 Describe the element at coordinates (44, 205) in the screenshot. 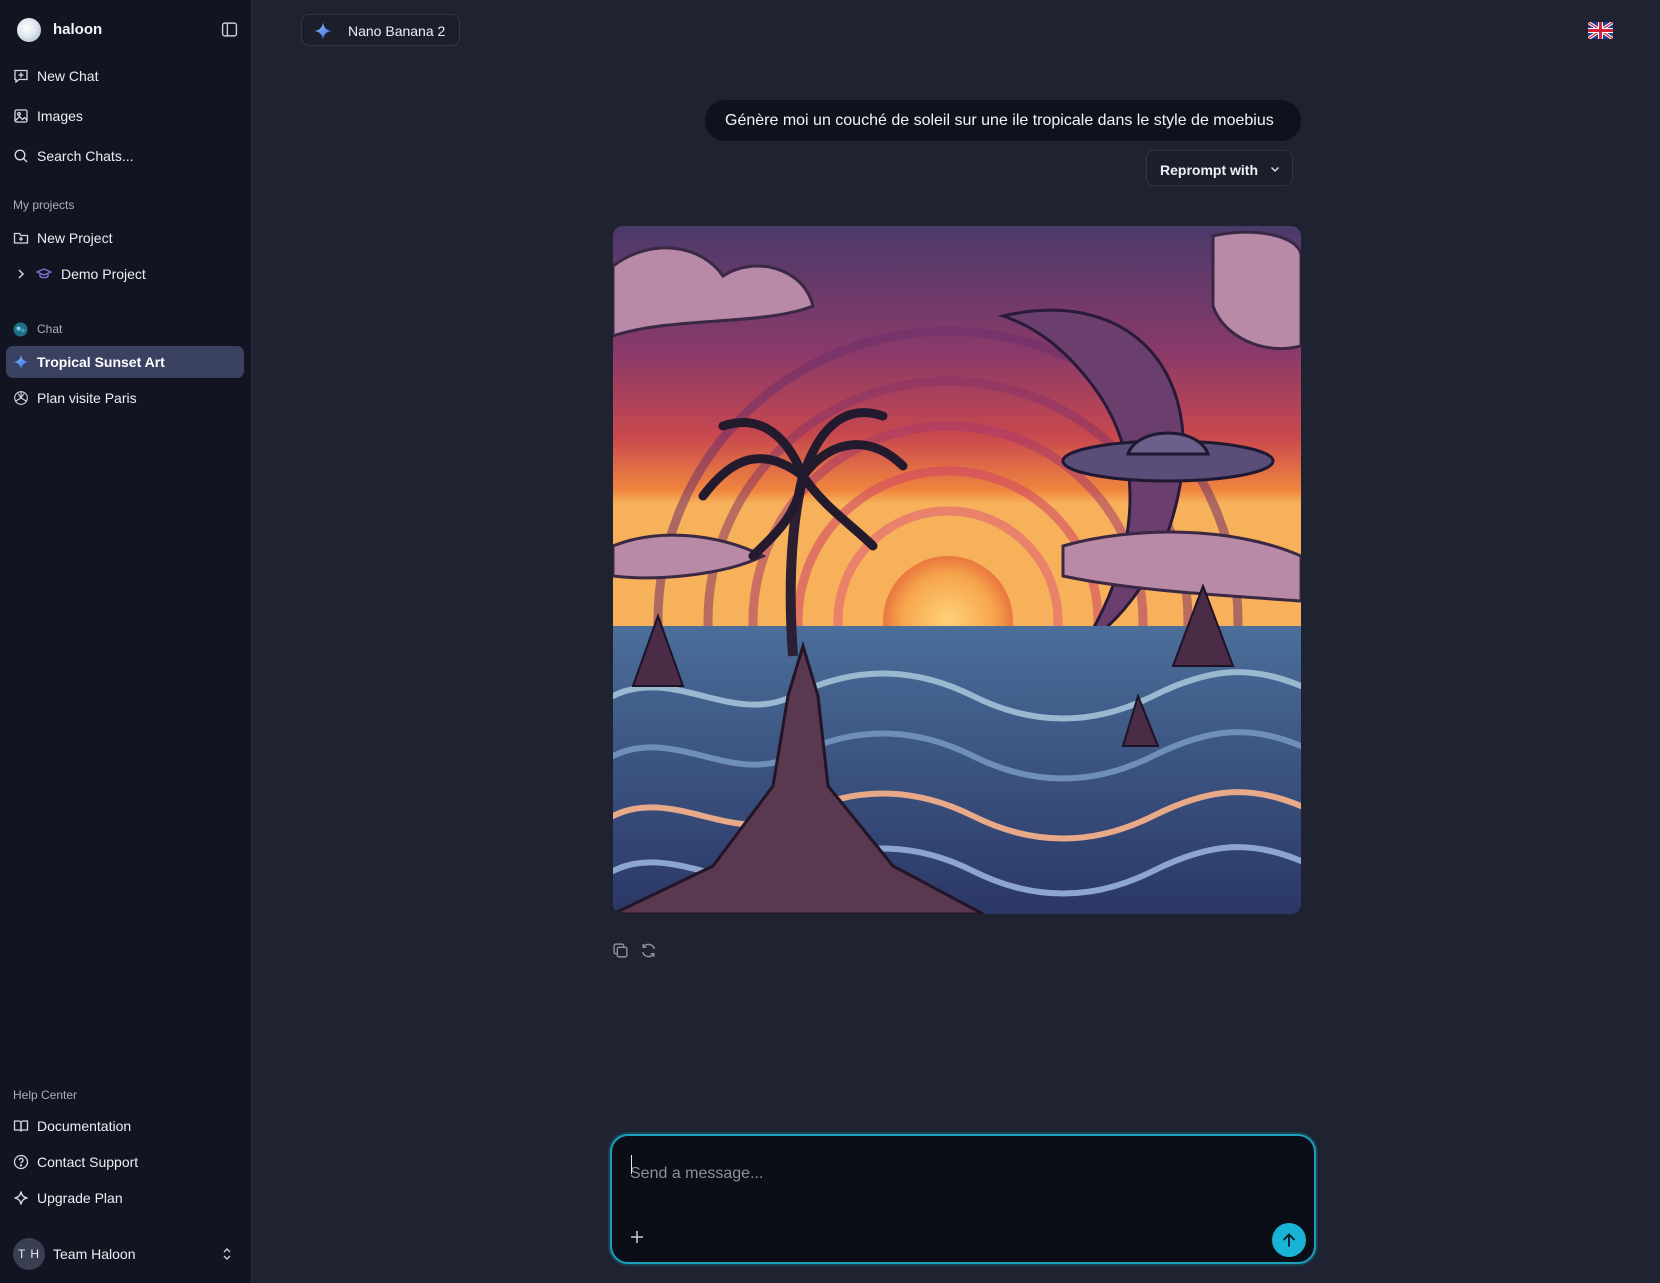

I see `projects-section-label: My projects` at that location.